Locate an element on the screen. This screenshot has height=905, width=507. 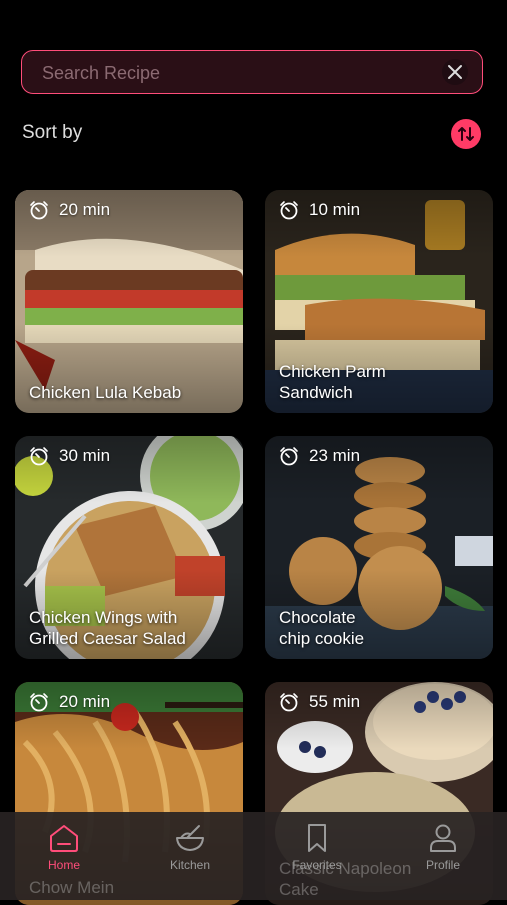
user-icon is located at coordinates (443, 838).